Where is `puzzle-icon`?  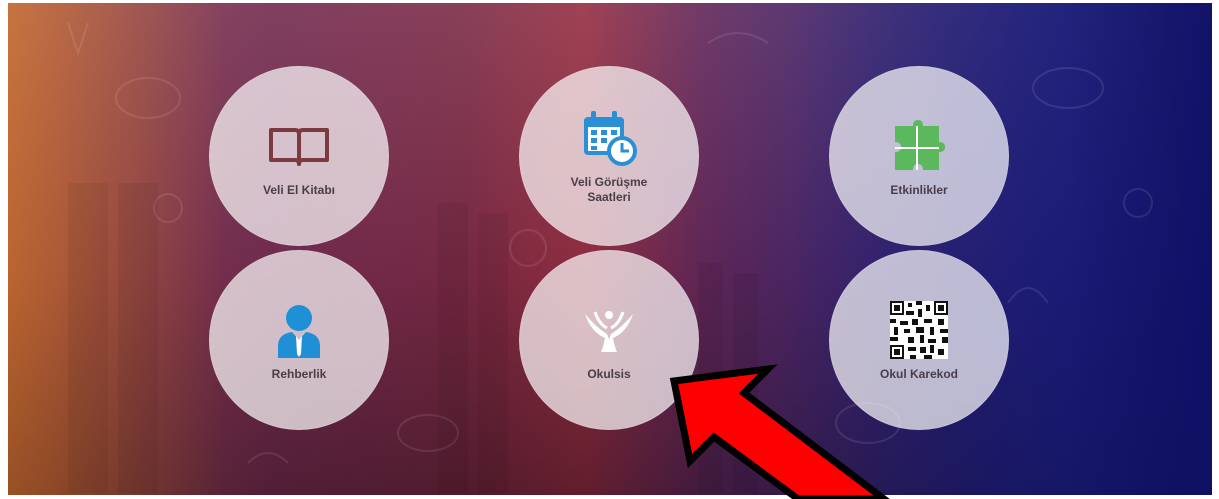
puzzle-icon is located at coordinates (919, 146).